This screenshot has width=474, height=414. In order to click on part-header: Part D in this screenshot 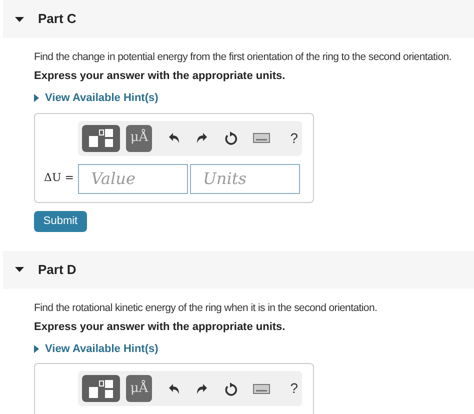, I will do `click(238, 269)`.